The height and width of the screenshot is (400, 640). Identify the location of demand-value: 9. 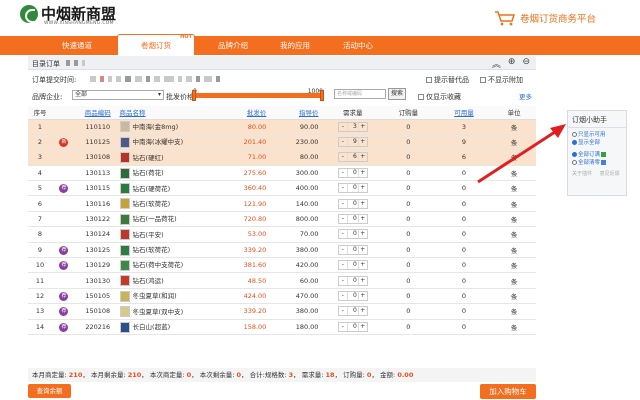
(352, 142).